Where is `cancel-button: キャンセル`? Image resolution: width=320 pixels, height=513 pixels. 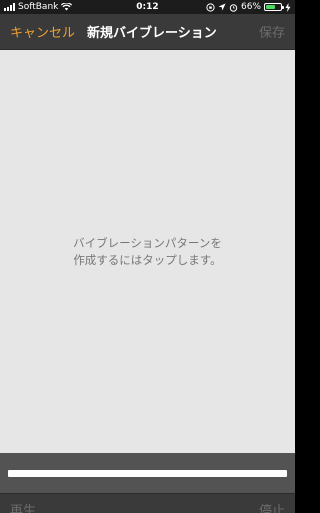 cancel-button: キャンセル is located at coordinates (42, 31).